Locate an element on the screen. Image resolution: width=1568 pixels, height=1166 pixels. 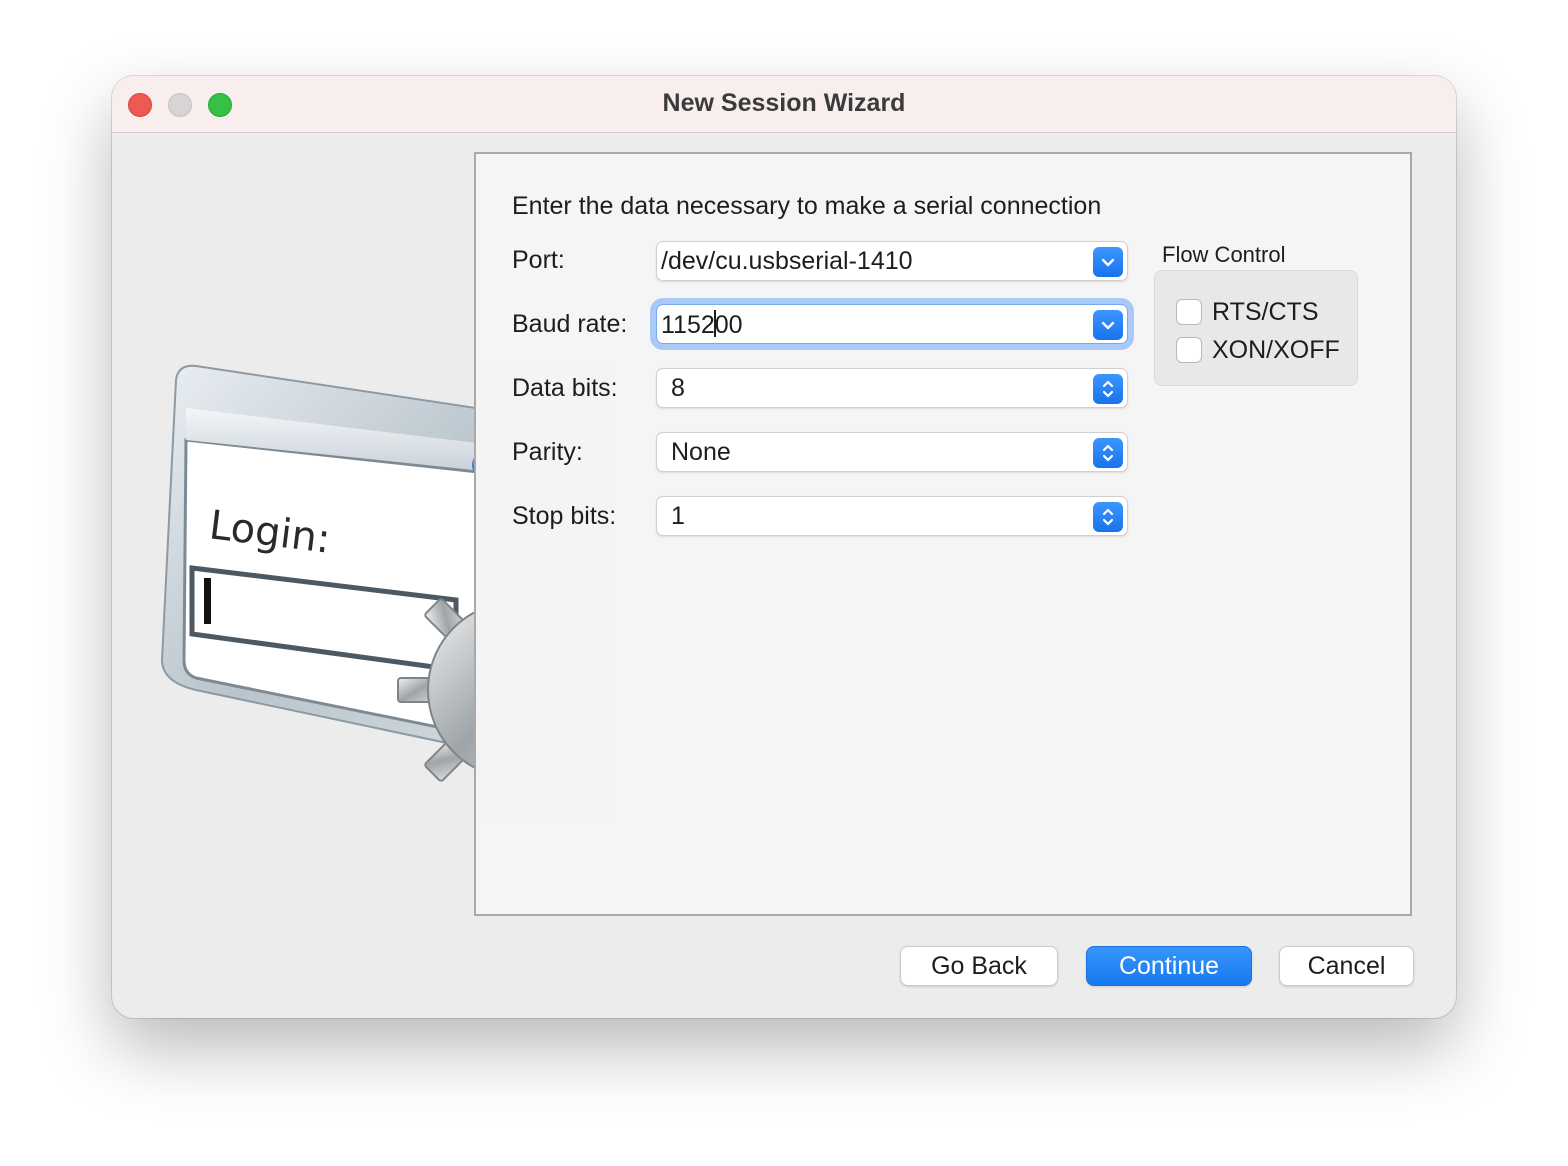
rts-cts-label: RTS/CTS is located at coordinates (1265, 312).